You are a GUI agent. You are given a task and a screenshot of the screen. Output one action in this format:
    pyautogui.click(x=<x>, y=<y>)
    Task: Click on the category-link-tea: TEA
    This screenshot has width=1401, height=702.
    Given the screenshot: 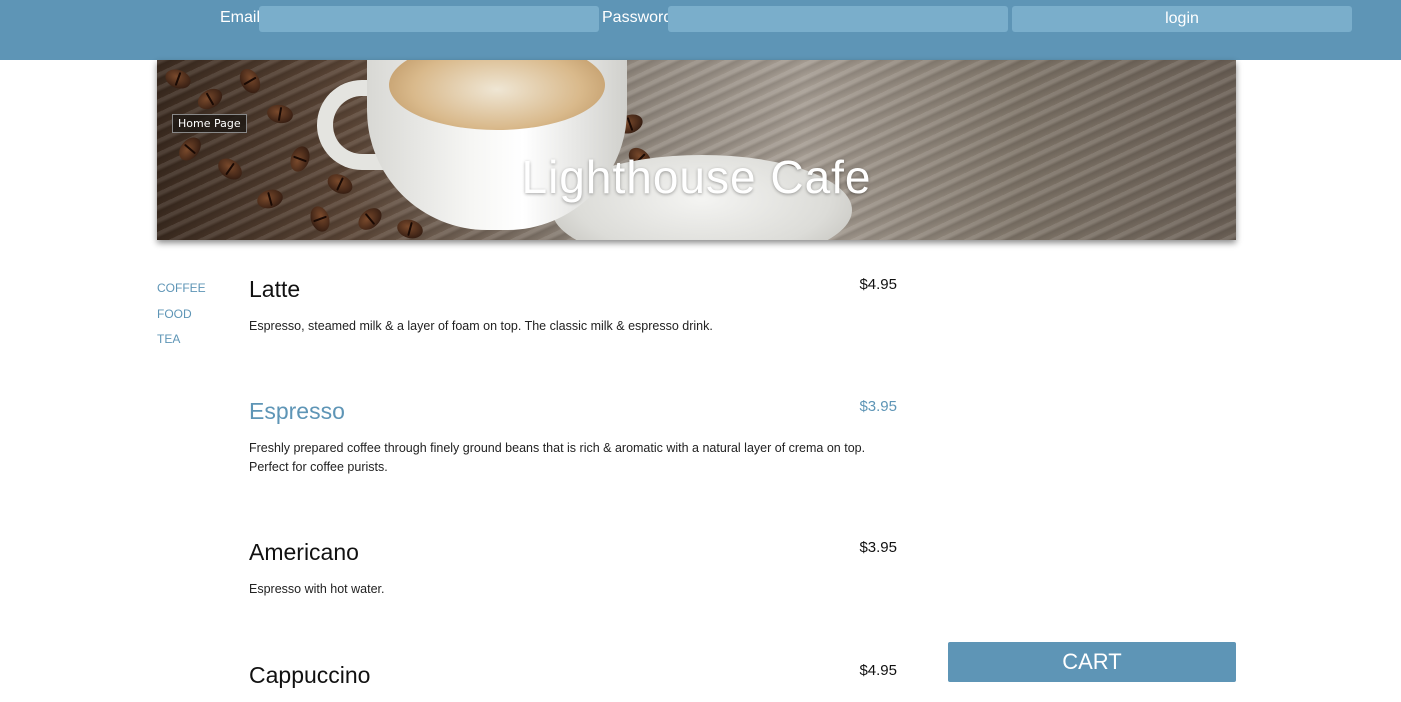 What is the action you would take?
    pyautogui.click(x=181, y=340)
    